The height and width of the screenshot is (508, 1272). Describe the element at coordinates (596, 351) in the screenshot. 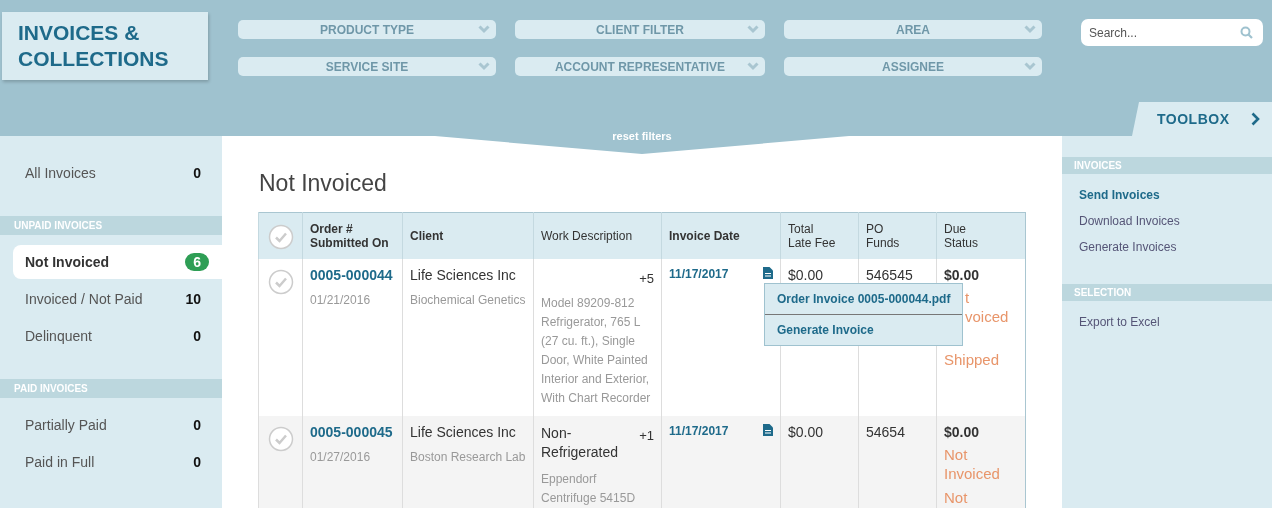

I see `work-description: Model 89209-812 Refrigerator, 765 L (27 cu. ft.), Single Door, White Painted Interior and Exterior, With Chart Recorder` at that location.